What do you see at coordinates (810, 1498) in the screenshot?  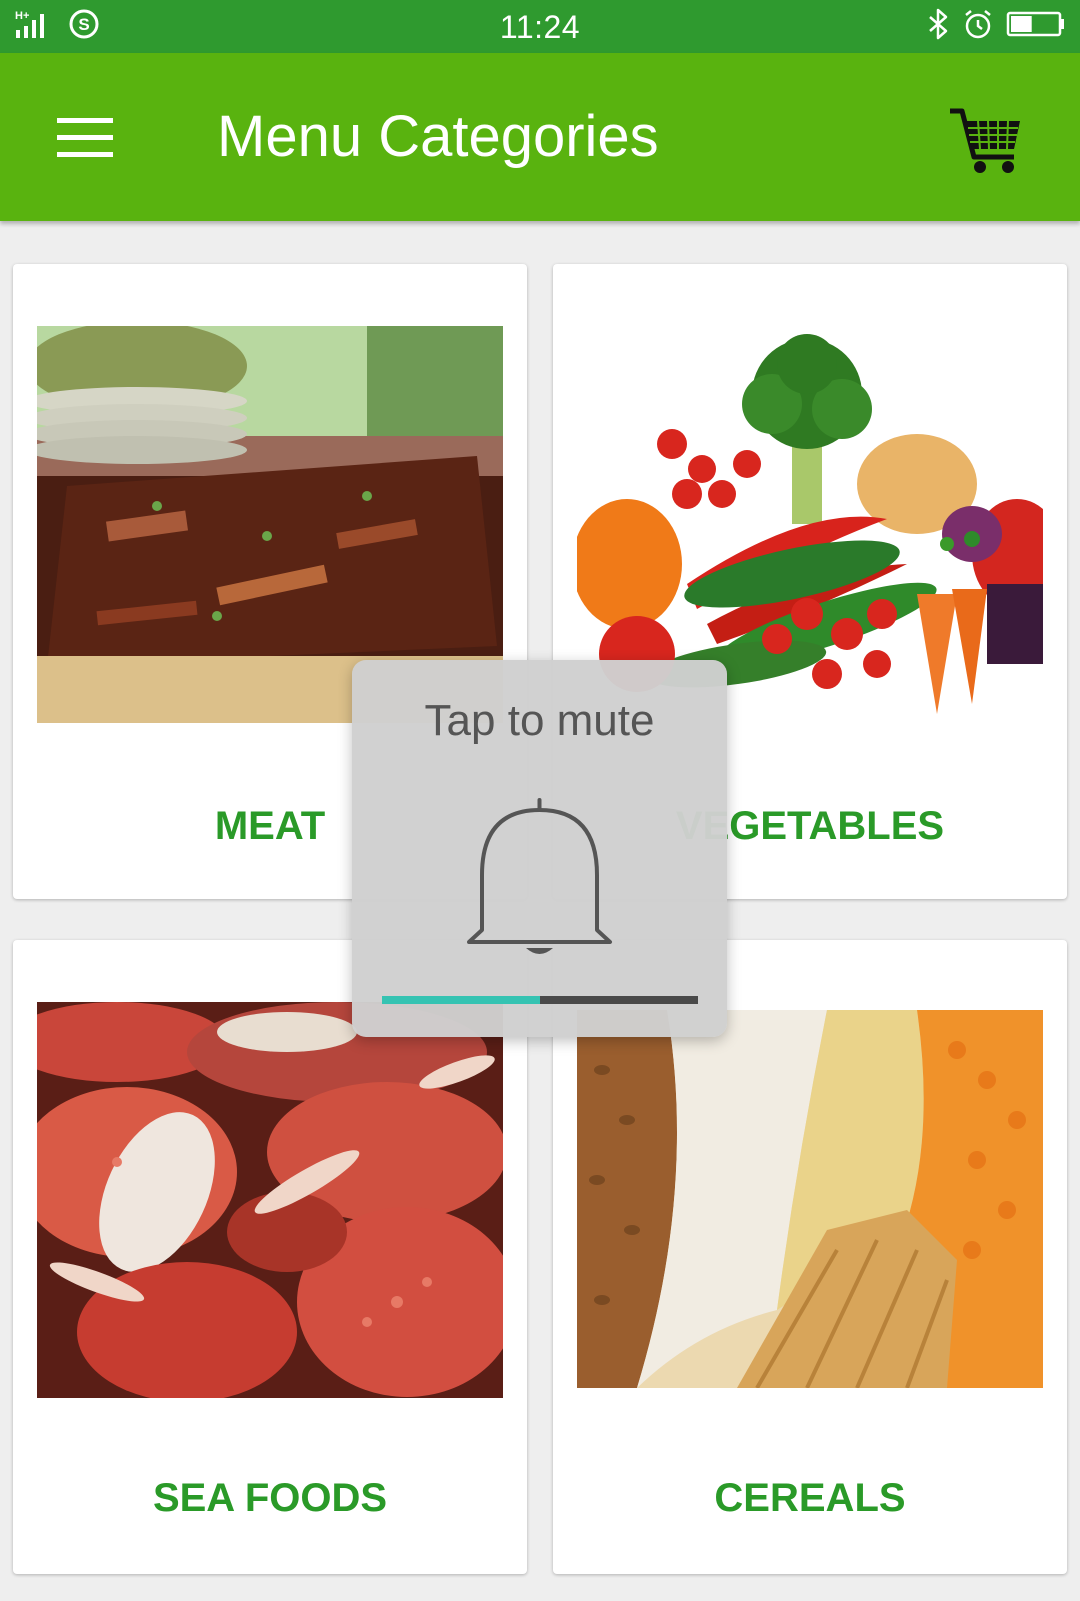 I see `category-label-cereals: CEREALS` at bounding box center [810, 1498].